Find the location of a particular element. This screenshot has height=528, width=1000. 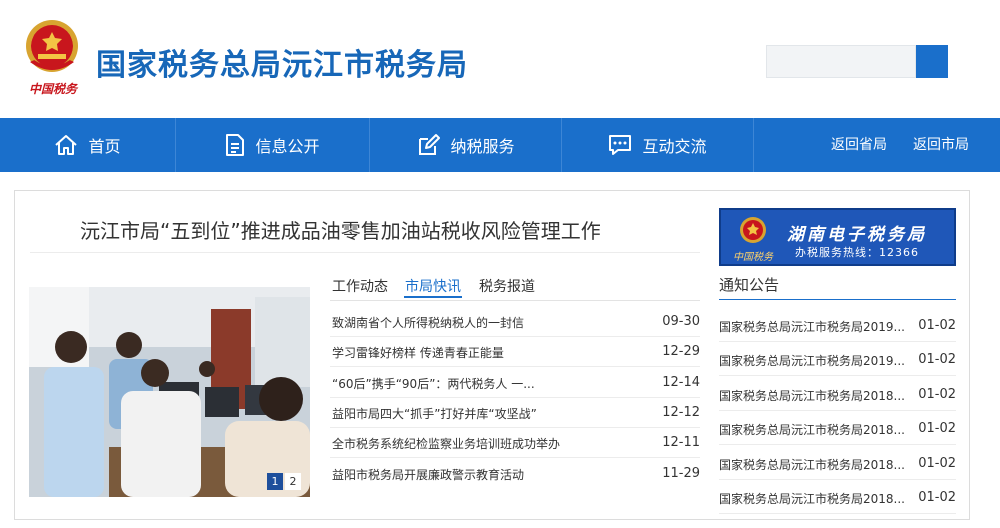

nav-item-home: 首页 is located at coordinates (88, 145).